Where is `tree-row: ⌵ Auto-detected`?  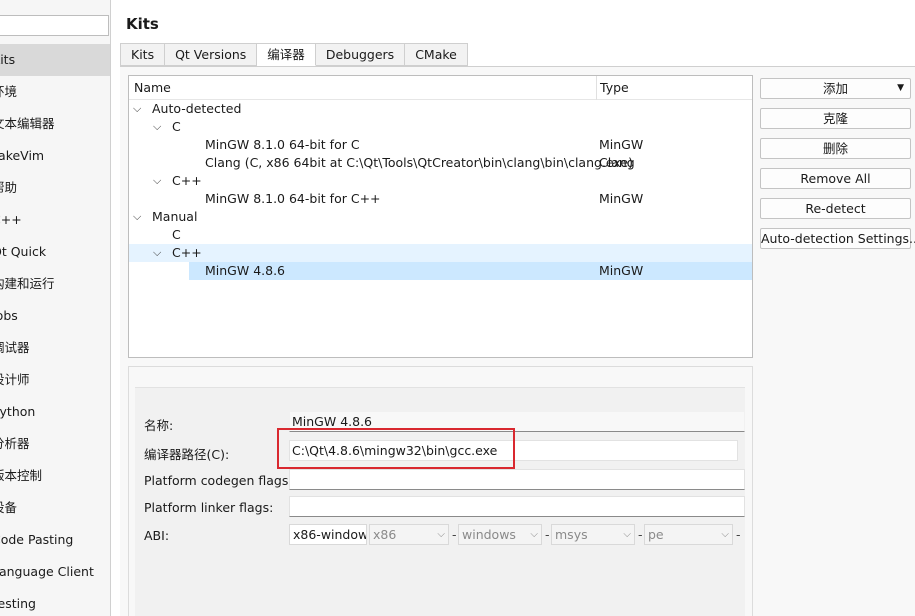
tree-row: ⌵ Auto-detected is located at coordinates (440, 109).